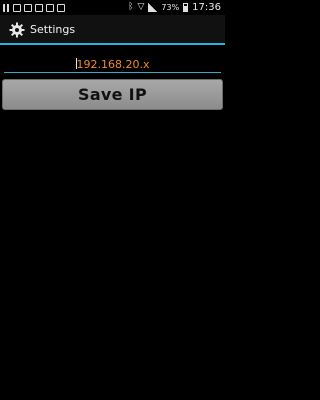 The width and height of the screenshot is (320, 400). I want to click on status-bar: ᛒ ▽ 73% 17:36, so click(112, 7).